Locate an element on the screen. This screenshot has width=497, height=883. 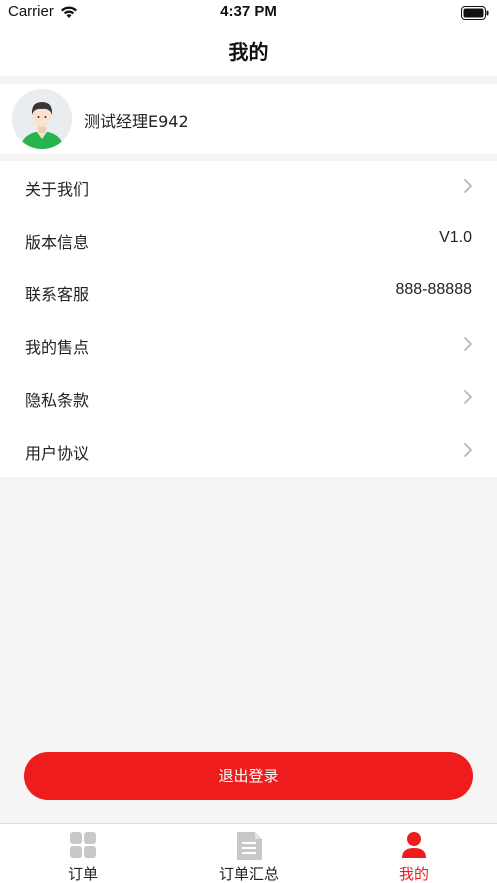
version-value: V1.0 is located at coordinates (455, 237).